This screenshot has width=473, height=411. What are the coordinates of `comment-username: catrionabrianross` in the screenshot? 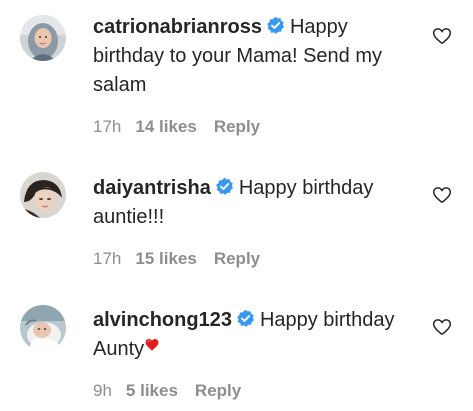 It's located at (177, 27).